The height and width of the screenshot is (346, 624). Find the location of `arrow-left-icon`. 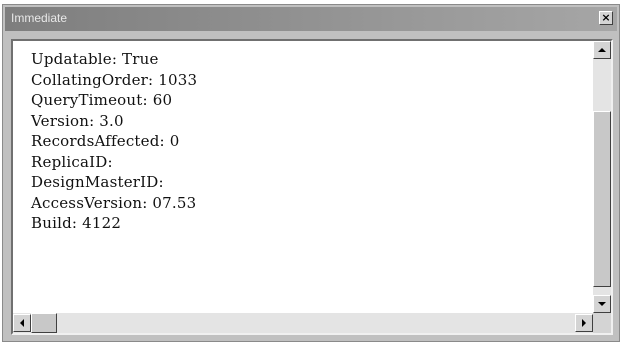

arrow-left-icon is located at coordinates (22, 323).